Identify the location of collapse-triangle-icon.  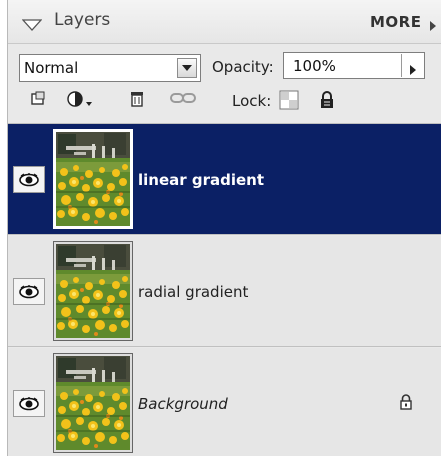
(32, 25).